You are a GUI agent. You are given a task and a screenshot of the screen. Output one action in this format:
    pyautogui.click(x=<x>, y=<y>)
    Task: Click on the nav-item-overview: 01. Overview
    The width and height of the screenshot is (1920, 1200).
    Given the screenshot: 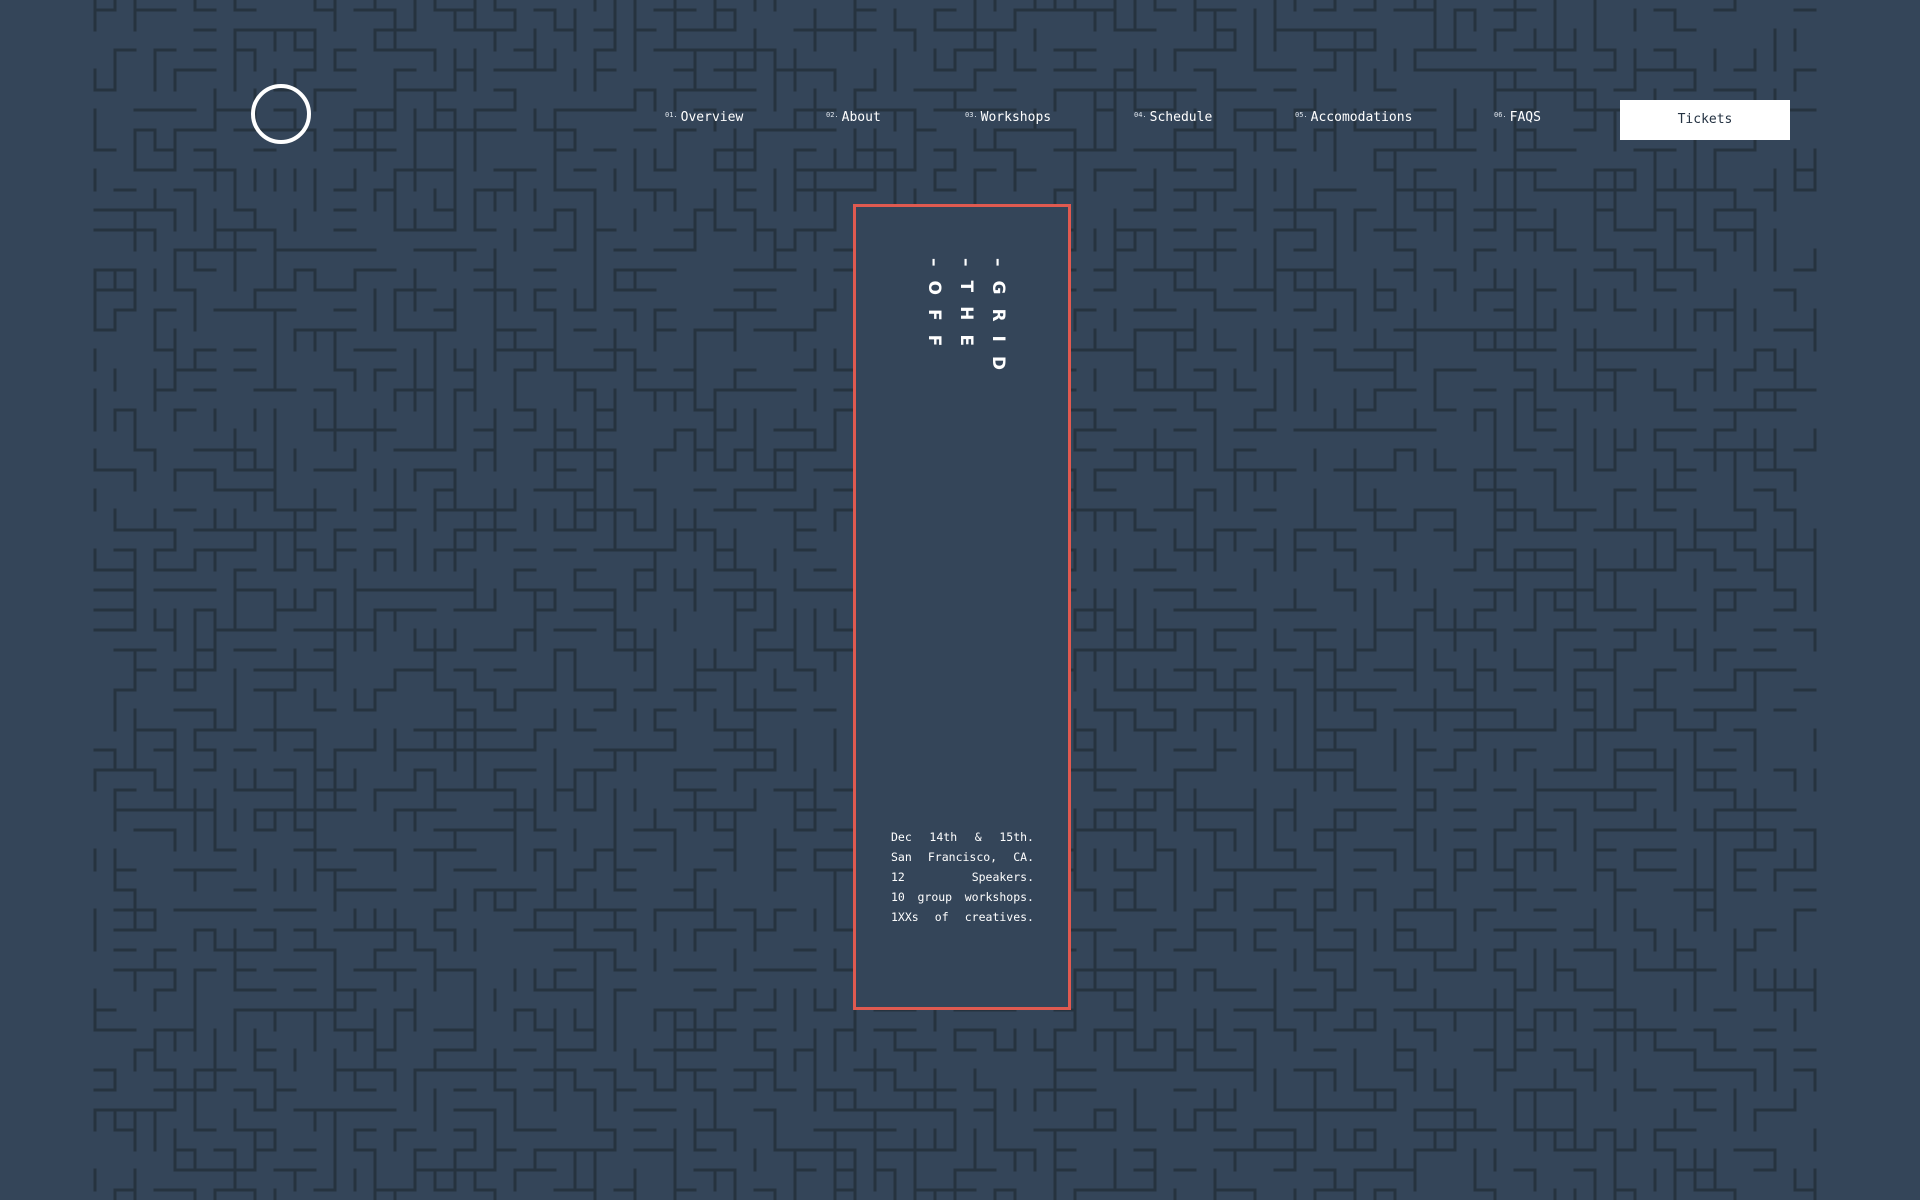 What is the action you would take?
    pyautogui.click(x=704, y=118)
    